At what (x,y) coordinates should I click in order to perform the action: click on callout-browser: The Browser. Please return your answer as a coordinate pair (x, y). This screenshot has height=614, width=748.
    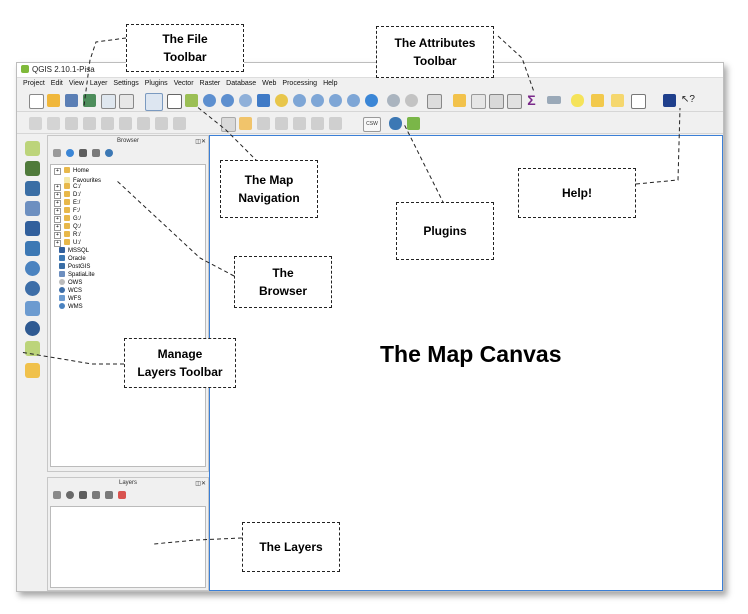
    Looking at the image, I should click on (283, 282).